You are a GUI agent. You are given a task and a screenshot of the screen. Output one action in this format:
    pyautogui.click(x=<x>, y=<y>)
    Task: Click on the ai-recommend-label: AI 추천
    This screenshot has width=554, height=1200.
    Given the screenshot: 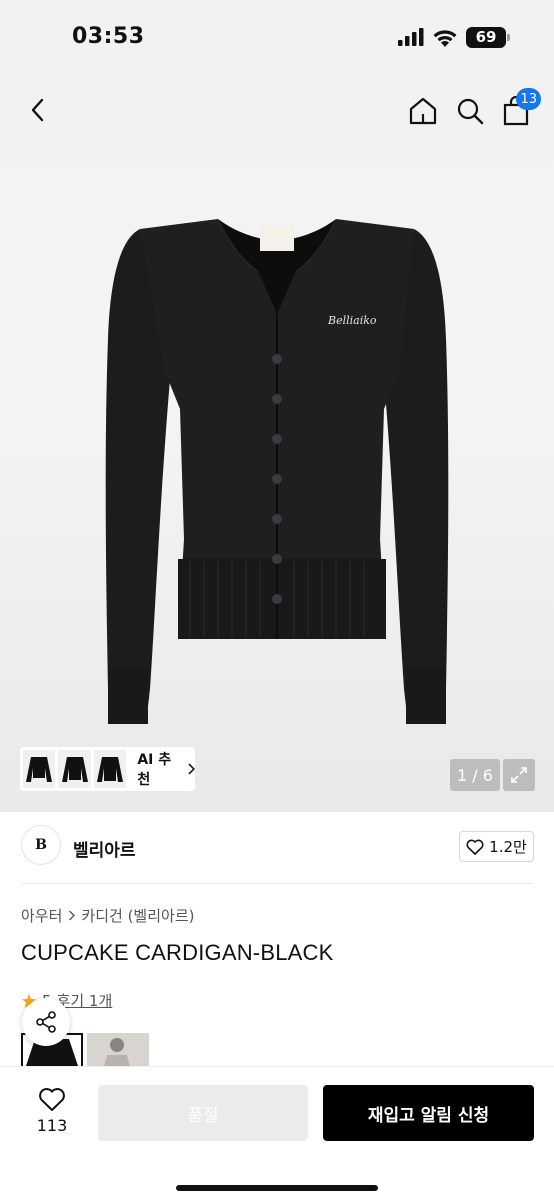 What is the action you would take?
    pyautogui.click(x=166, y=769)
    